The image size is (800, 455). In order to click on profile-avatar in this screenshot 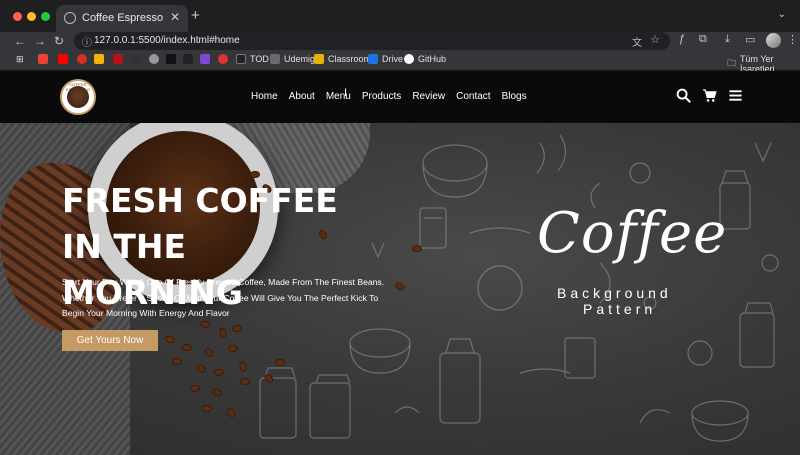, I will do `click(773, 40)`.